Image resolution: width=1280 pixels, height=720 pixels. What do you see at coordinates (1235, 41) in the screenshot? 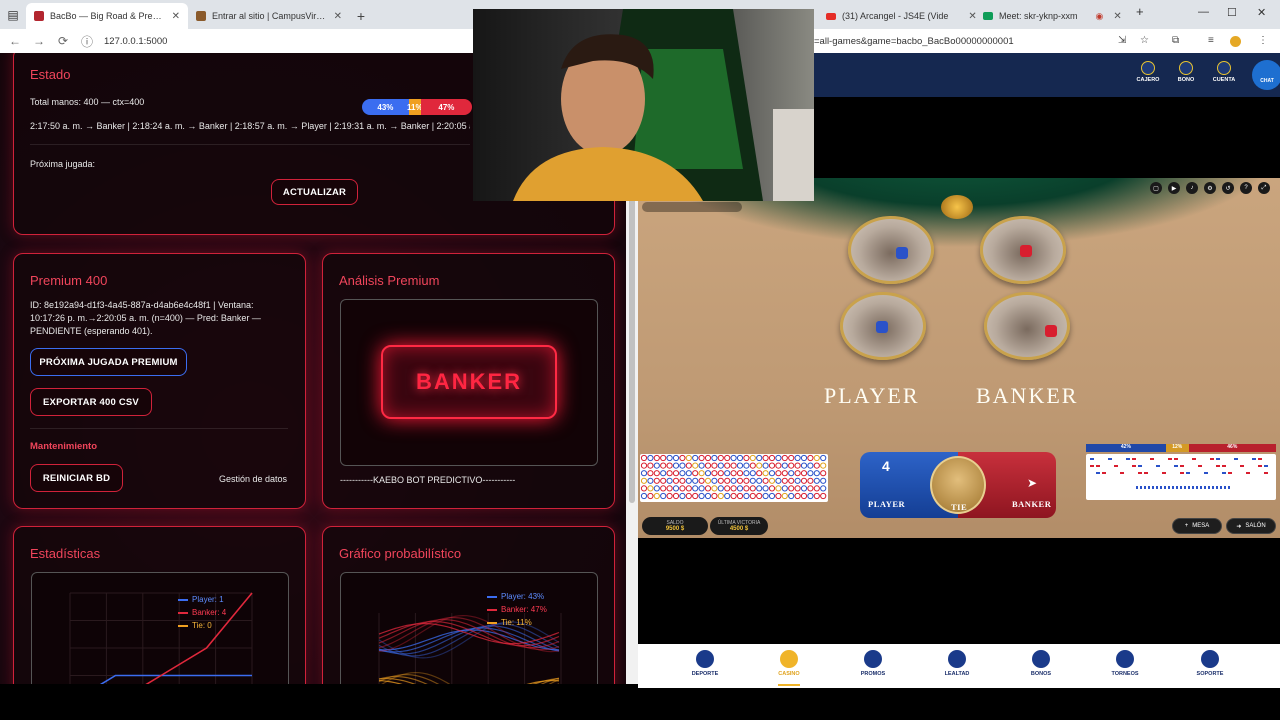
I see `profile-avatar` at bounding box center [1235, 41].